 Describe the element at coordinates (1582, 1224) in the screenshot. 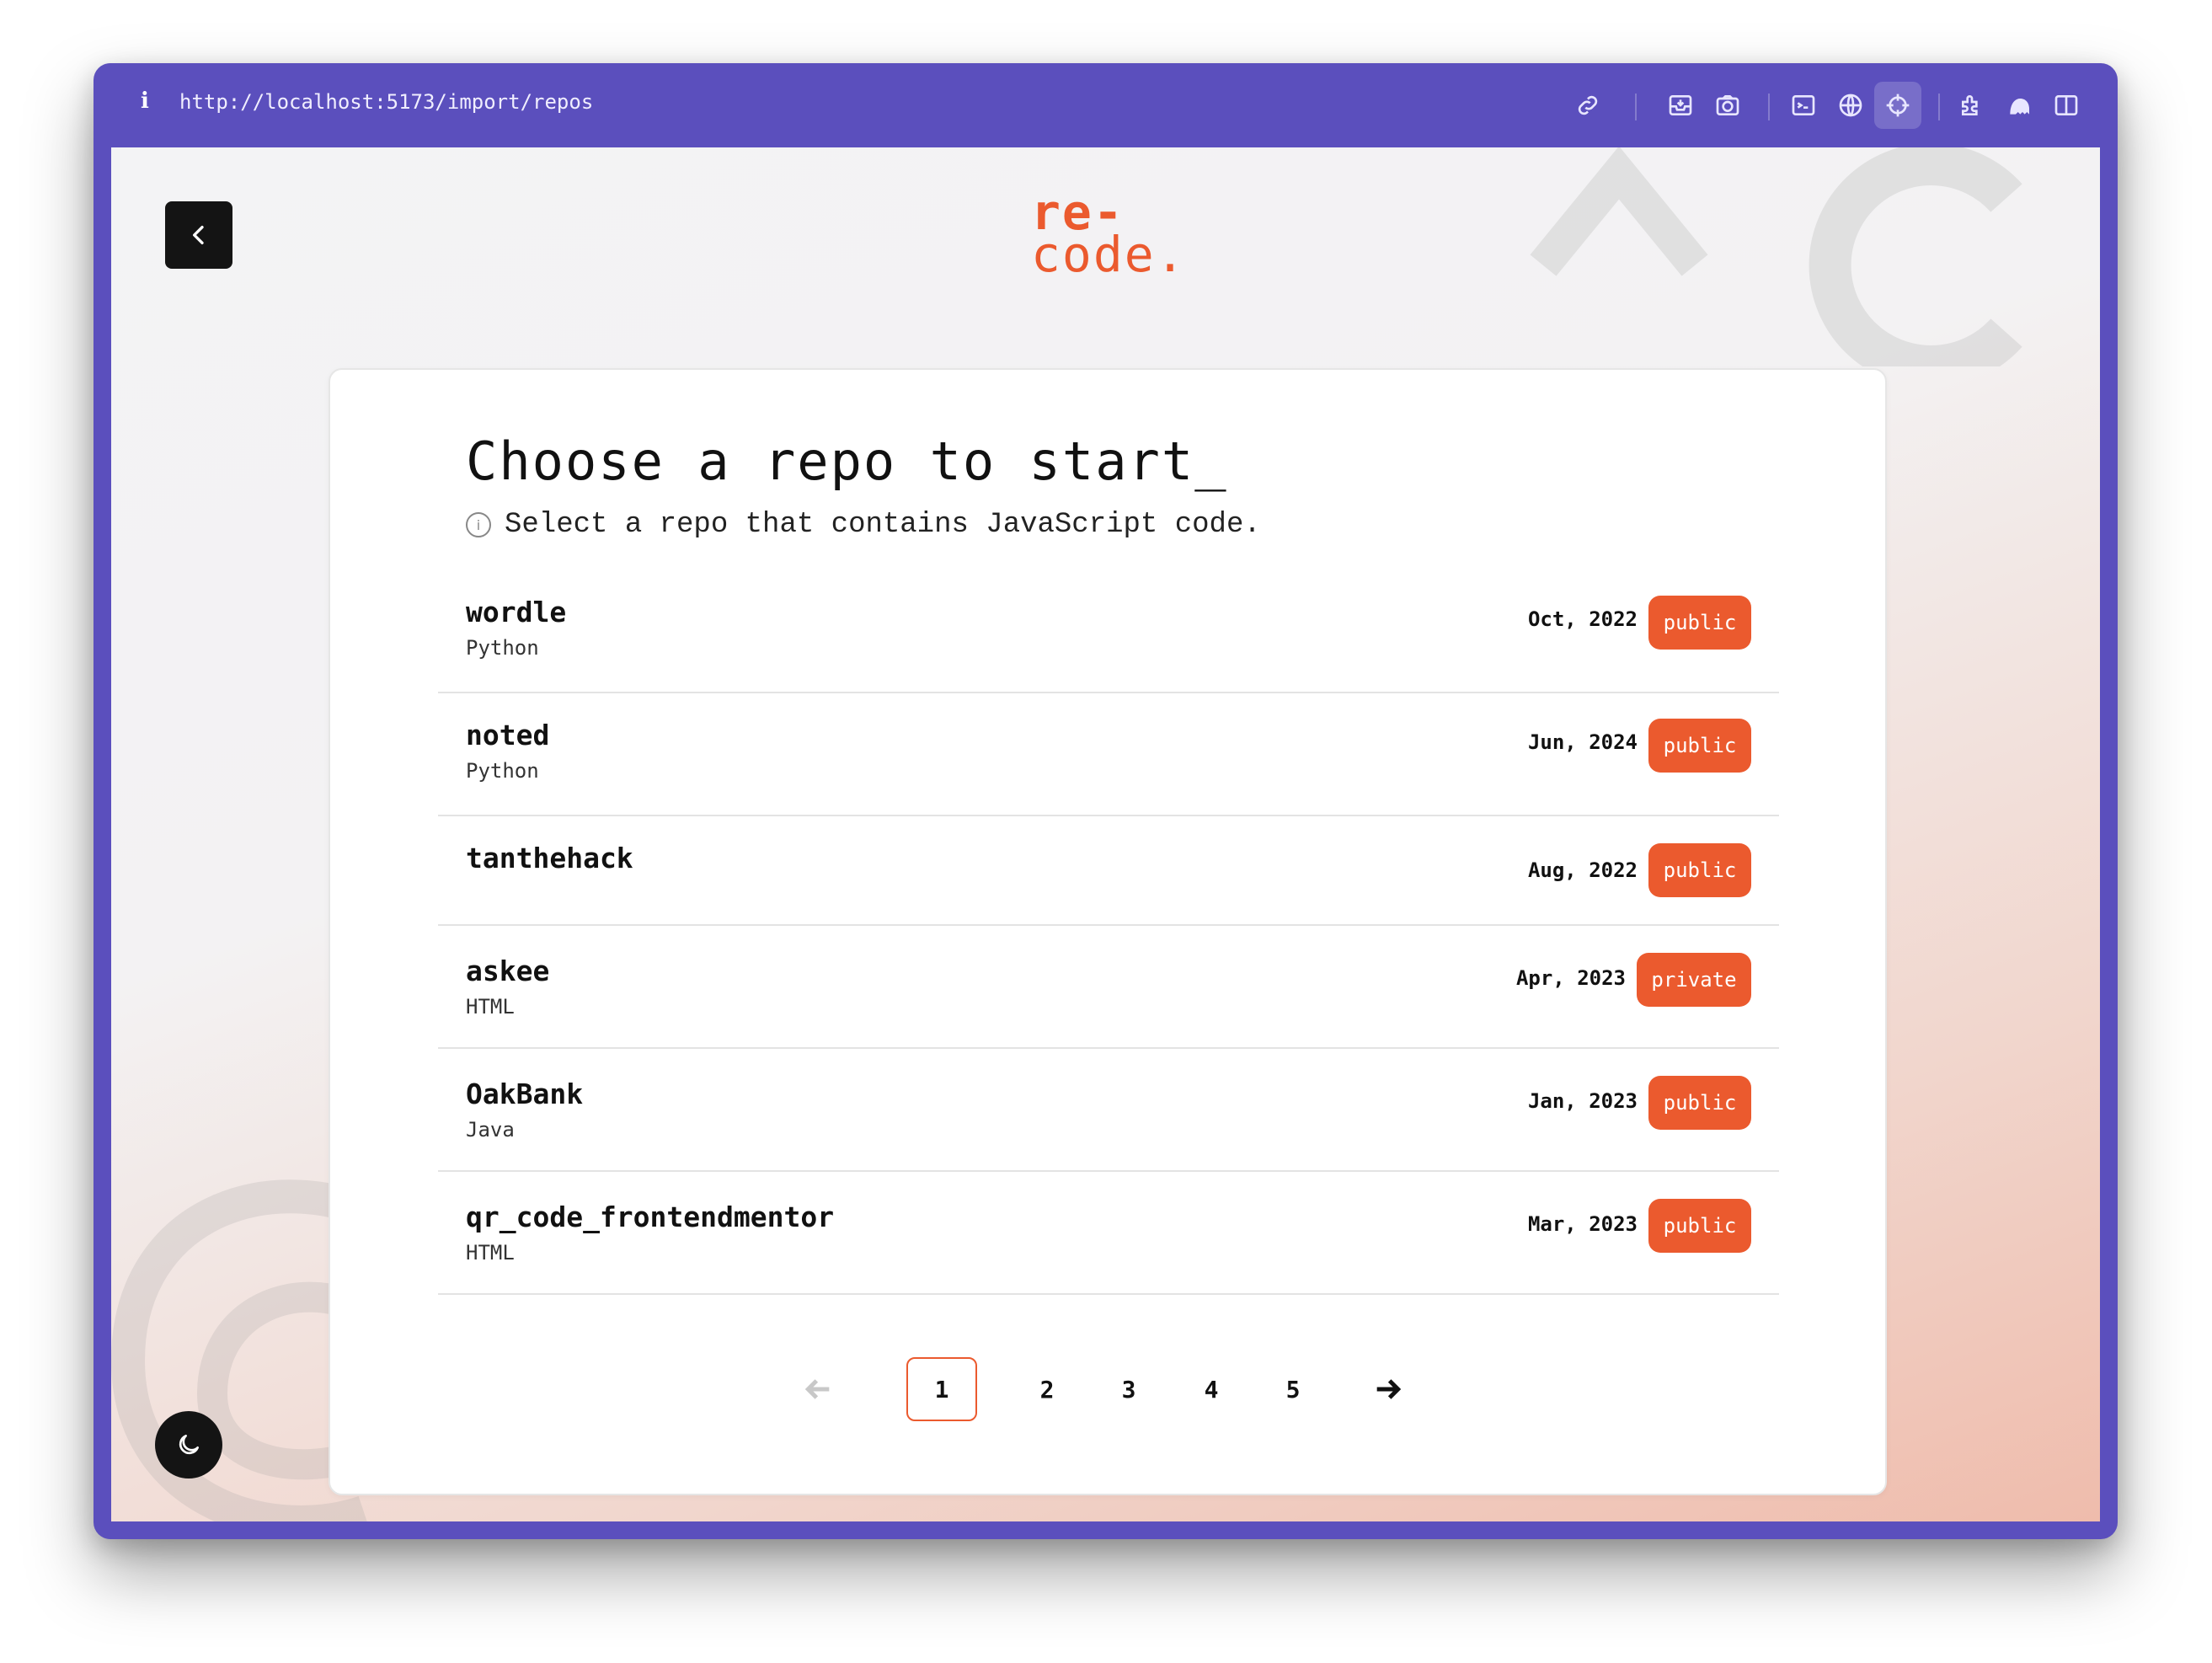

I see `repo-date: Mar, 2023` at that location.